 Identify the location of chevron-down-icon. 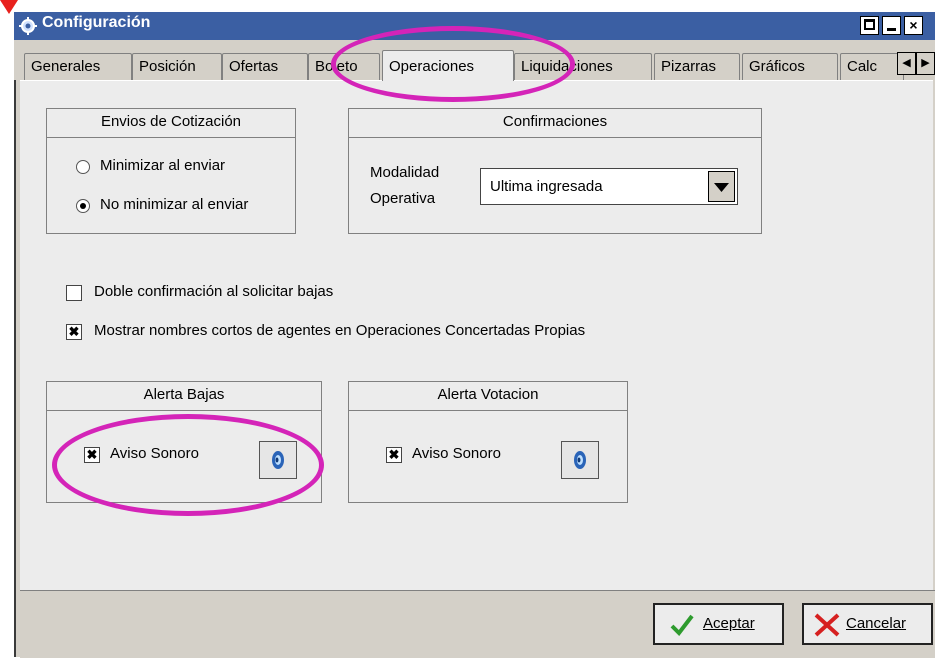
(721, 187).